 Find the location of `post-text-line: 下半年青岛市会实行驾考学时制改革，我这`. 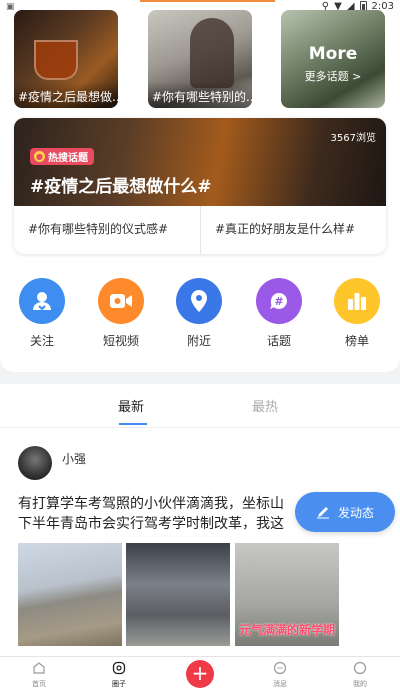

post-text-line: 下半年青岛市会实行驾考学时制改革，我这 is located at coordinates (151, 524).